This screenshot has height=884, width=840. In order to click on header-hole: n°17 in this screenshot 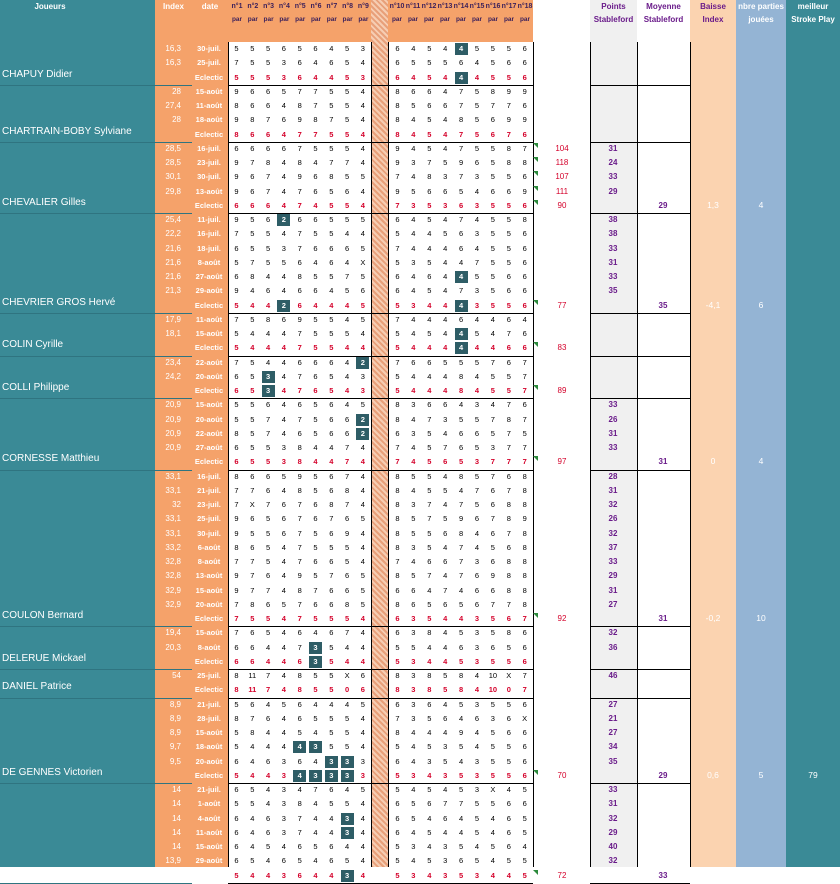, I will do `click(509, 6)`.